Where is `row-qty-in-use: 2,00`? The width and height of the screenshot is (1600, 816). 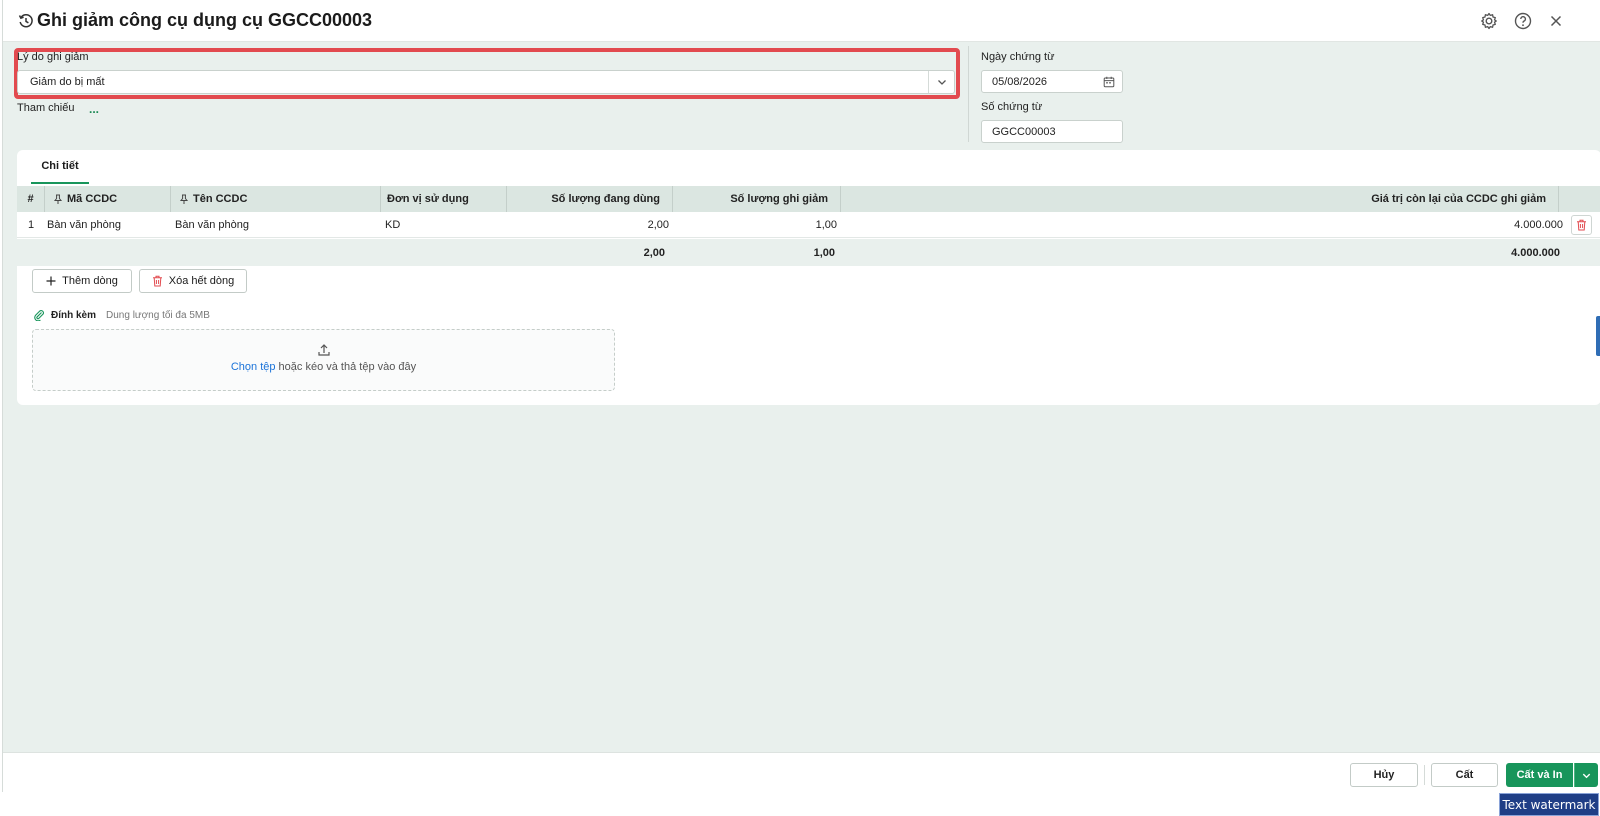 row-qty-in-use: 2,00 is located at coordinates (588, 225).